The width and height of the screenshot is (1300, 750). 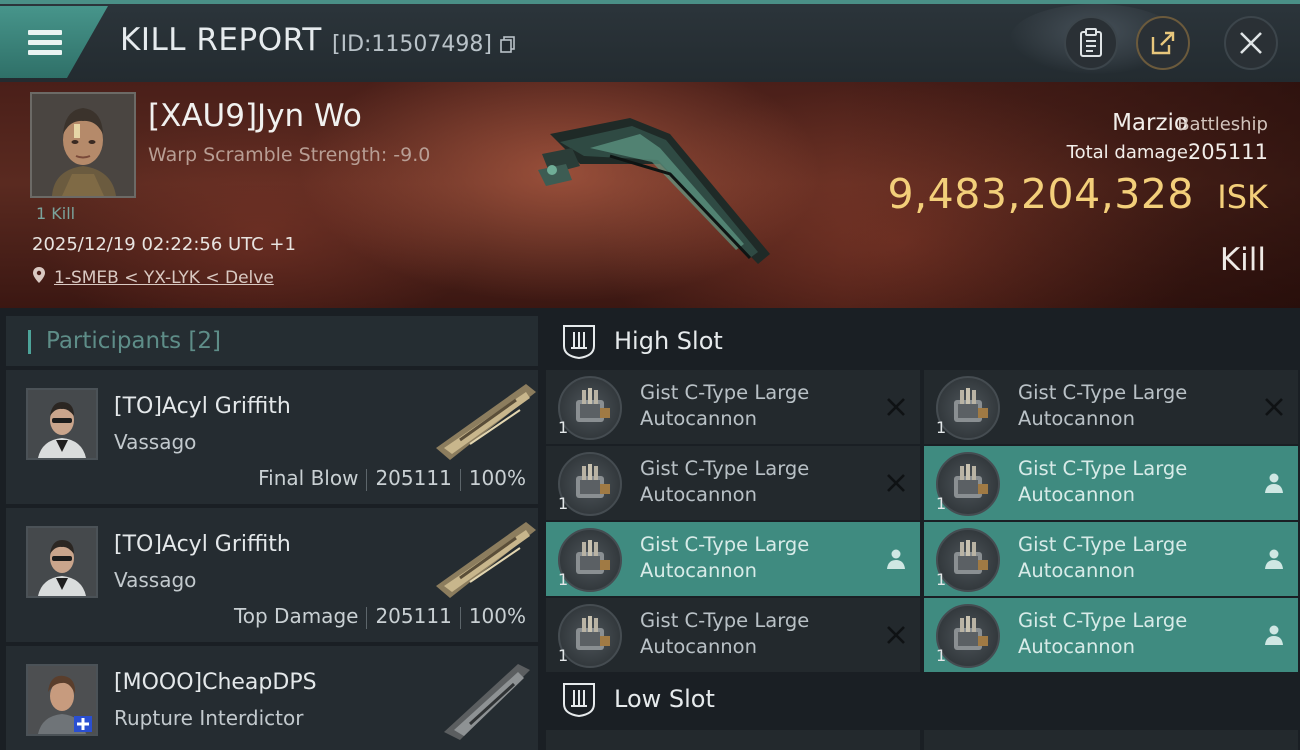 I want to click on participant-ship: Rupture Interdictor, so click(x=209, y=718).